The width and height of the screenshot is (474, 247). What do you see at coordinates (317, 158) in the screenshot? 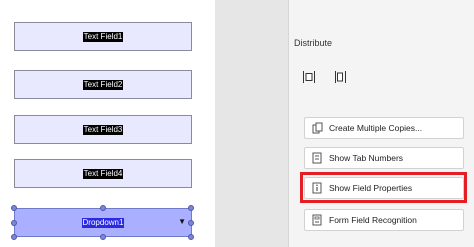
I see `tab-numbers-icon` at bounding box center [317, 158].